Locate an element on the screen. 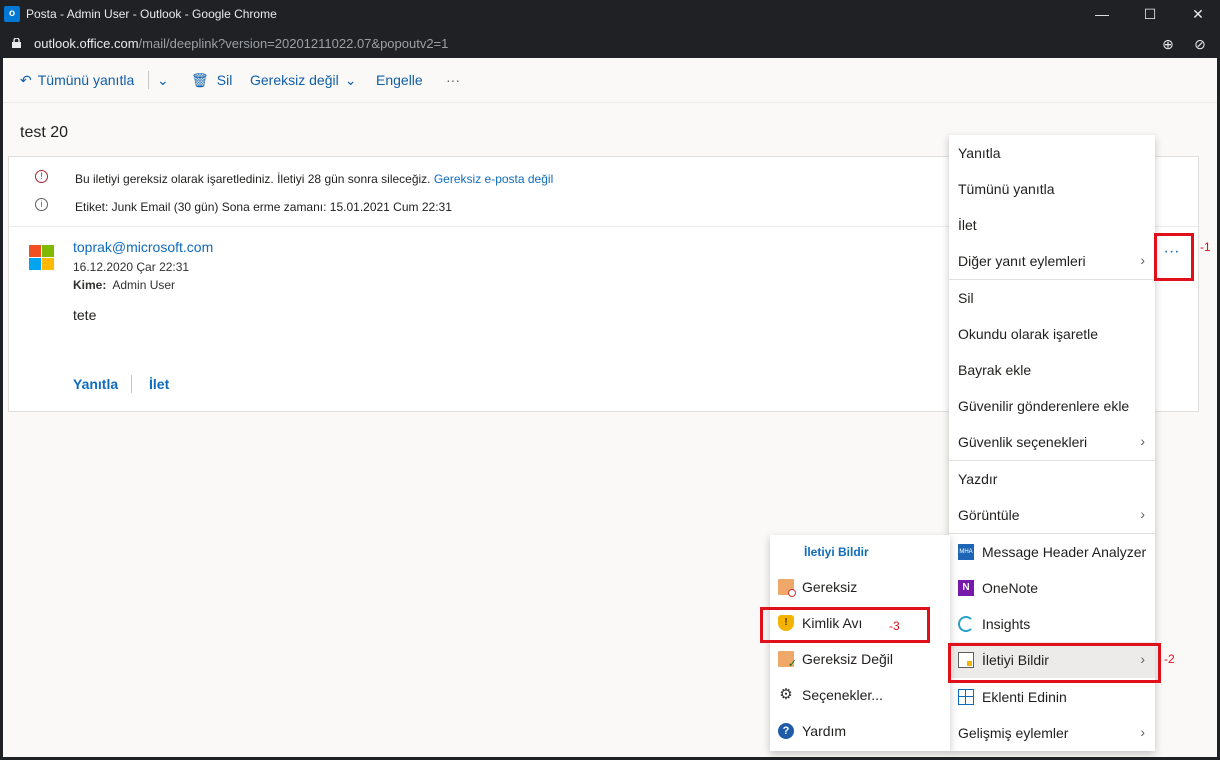 This screenshot has width=1220, height=760. menu-item-insights: Insights is located at coordinates (1052, 624).